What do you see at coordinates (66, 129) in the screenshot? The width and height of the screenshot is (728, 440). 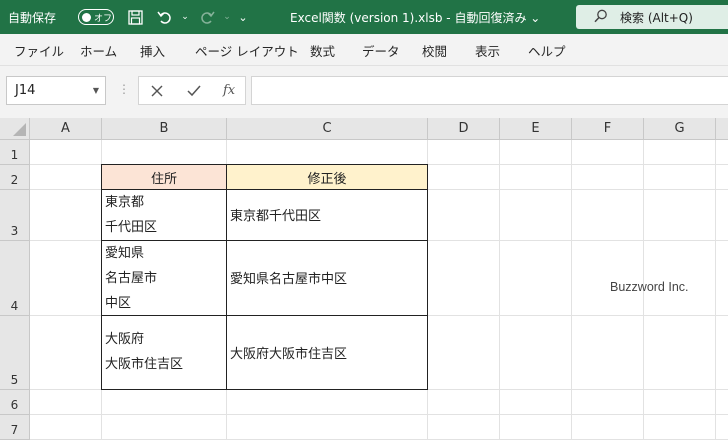 I see `column-header-a: A` at bounding box center [66, 129].